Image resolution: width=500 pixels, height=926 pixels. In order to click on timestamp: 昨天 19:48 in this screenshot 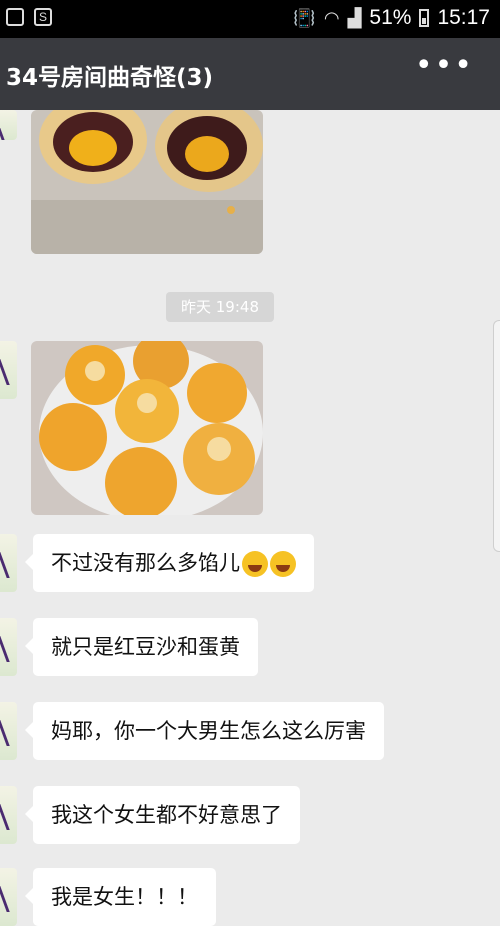, I will do `click(220, 307)`.